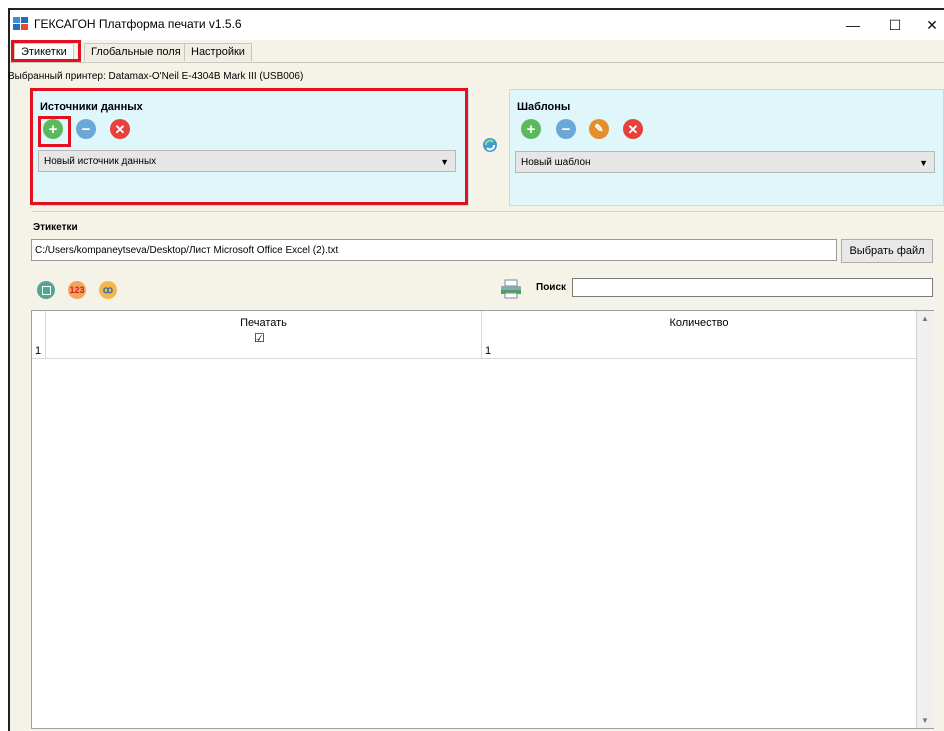 The height and width of the screenshot is (731, 944). I want to click on numbers-icon: 123, so click(77, 290).